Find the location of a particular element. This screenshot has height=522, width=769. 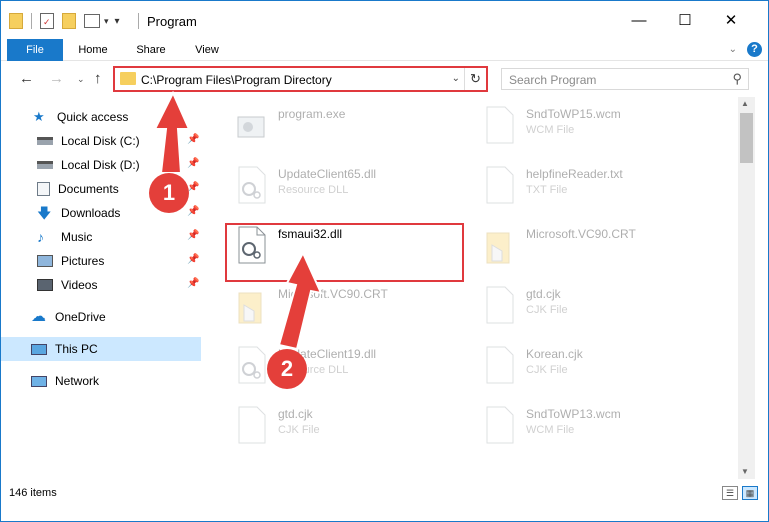

sidebar-item-videos: Videos 📌 is located at coordinates (101, 285).